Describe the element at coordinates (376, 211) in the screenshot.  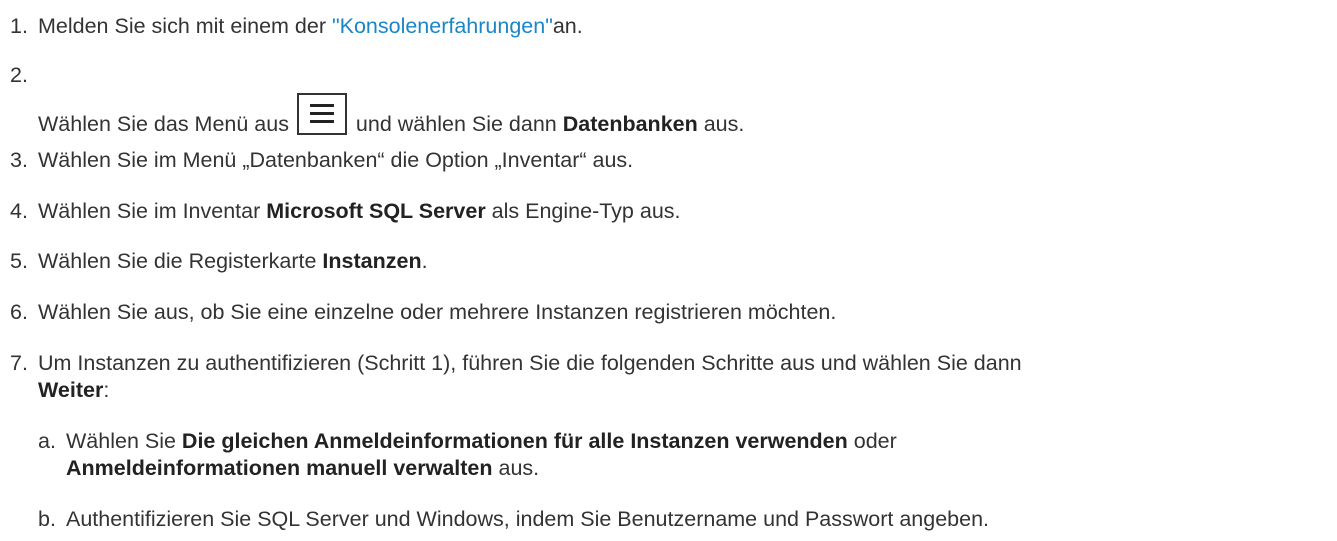
I see `step-bold-text: Microsoft SQL Server` at that location.